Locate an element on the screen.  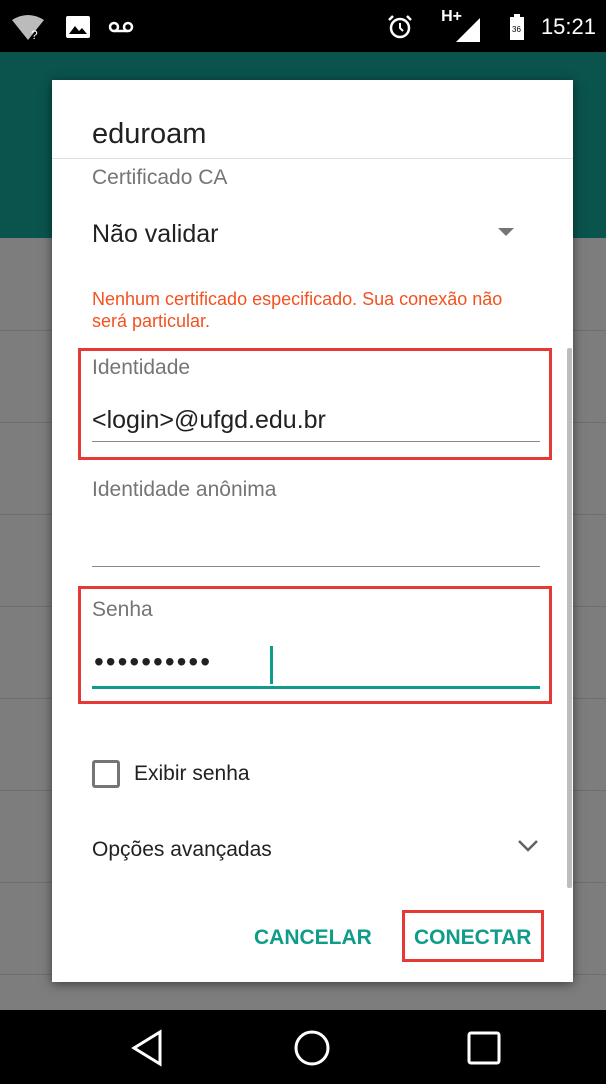
chevron-down-icon is located at coordinates (528, 846).